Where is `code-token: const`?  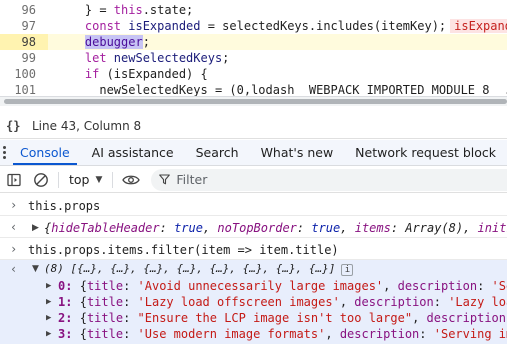
code-token: const is located at coordinates (92, 26).